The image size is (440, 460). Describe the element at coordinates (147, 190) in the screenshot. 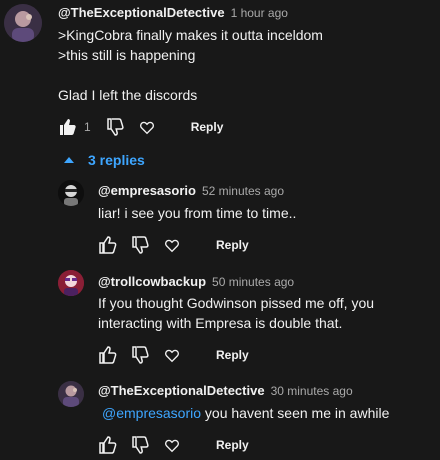

I see `author-handle: @empresasorio` at that location.